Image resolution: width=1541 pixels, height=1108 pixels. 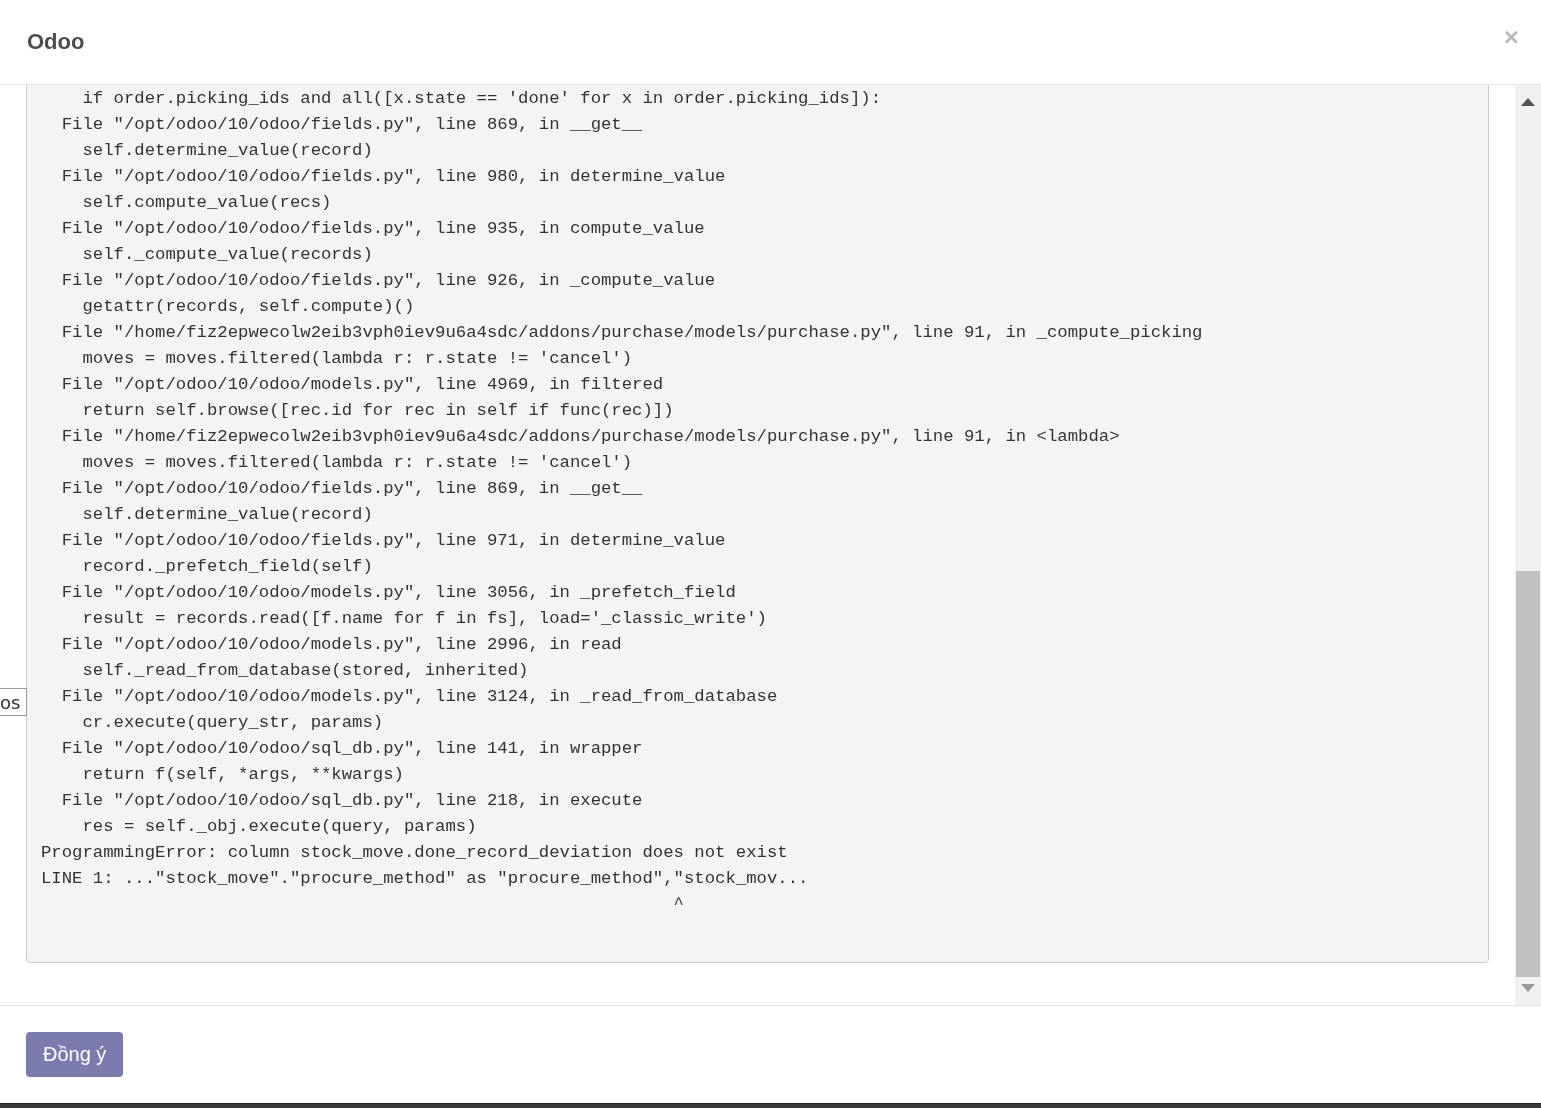 I want to click on scroll-down-icon, so click(x=1528, y=989).